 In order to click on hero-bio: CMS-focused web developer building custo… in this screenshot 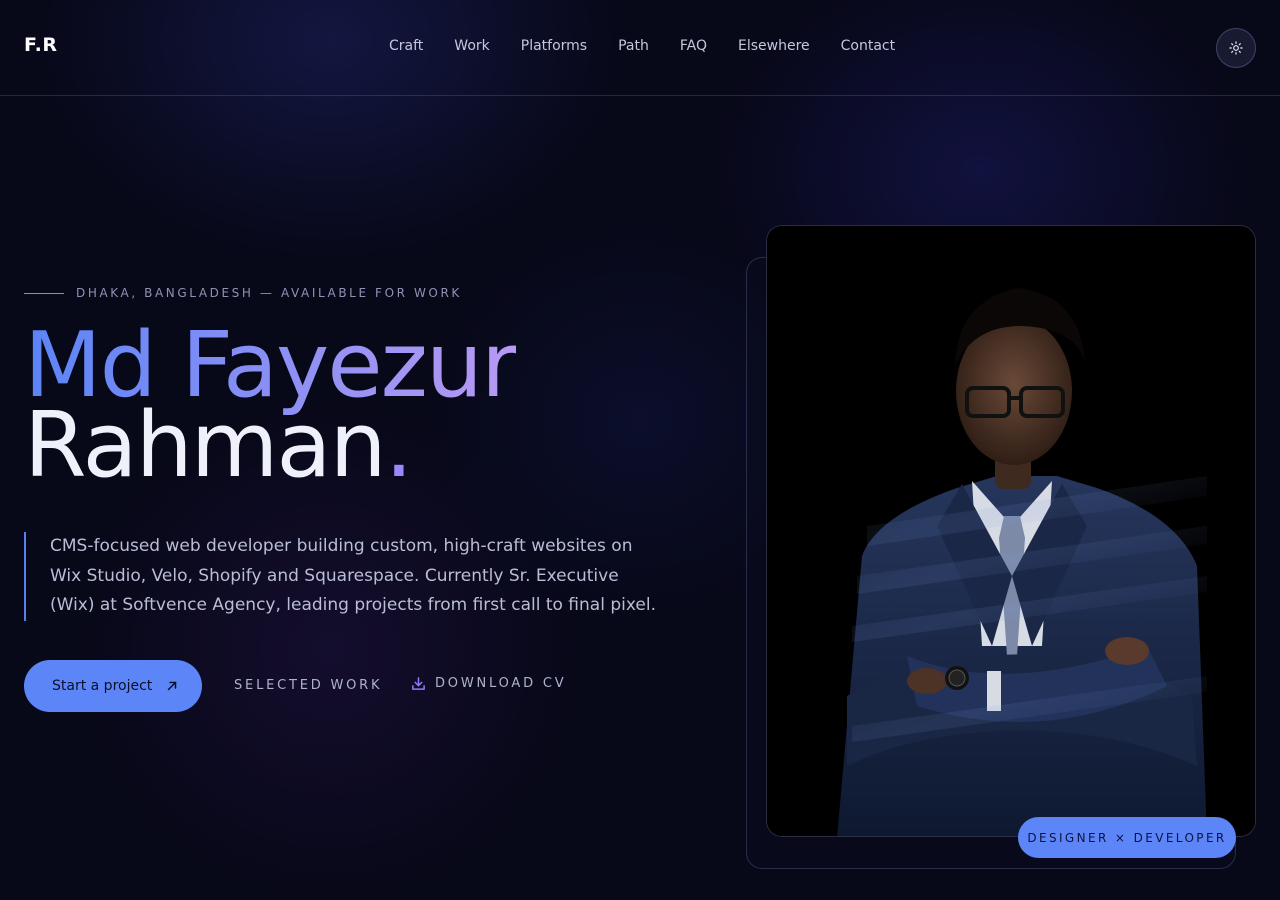, I will do `click(344, 576)`.